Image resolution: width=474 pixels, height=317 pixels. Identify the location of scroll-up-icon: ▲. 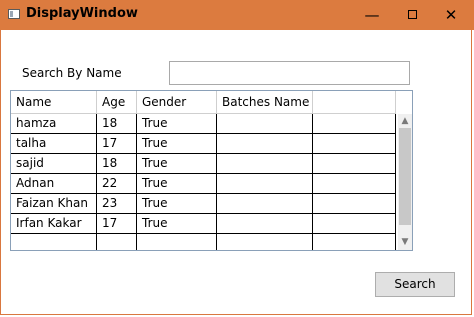
(405, 121).